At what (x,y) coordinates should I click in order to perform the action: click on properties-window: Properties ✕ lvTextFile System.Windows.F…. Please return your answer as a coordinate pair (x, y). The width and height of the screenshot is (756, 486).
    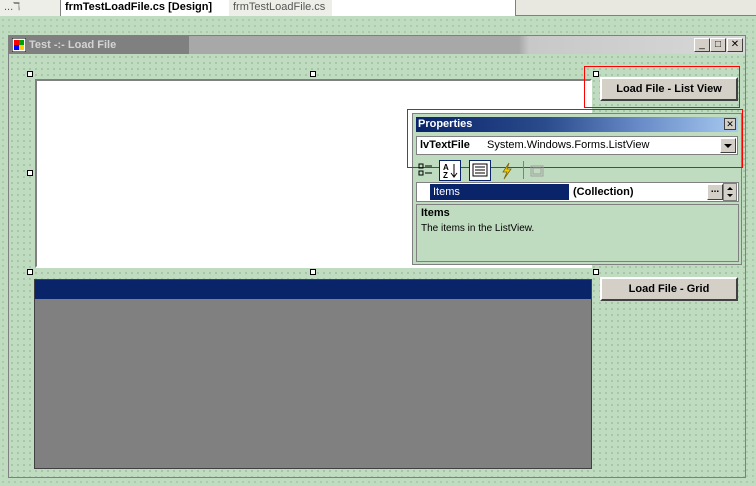
    Looking at the image, I should click on (575, 187).